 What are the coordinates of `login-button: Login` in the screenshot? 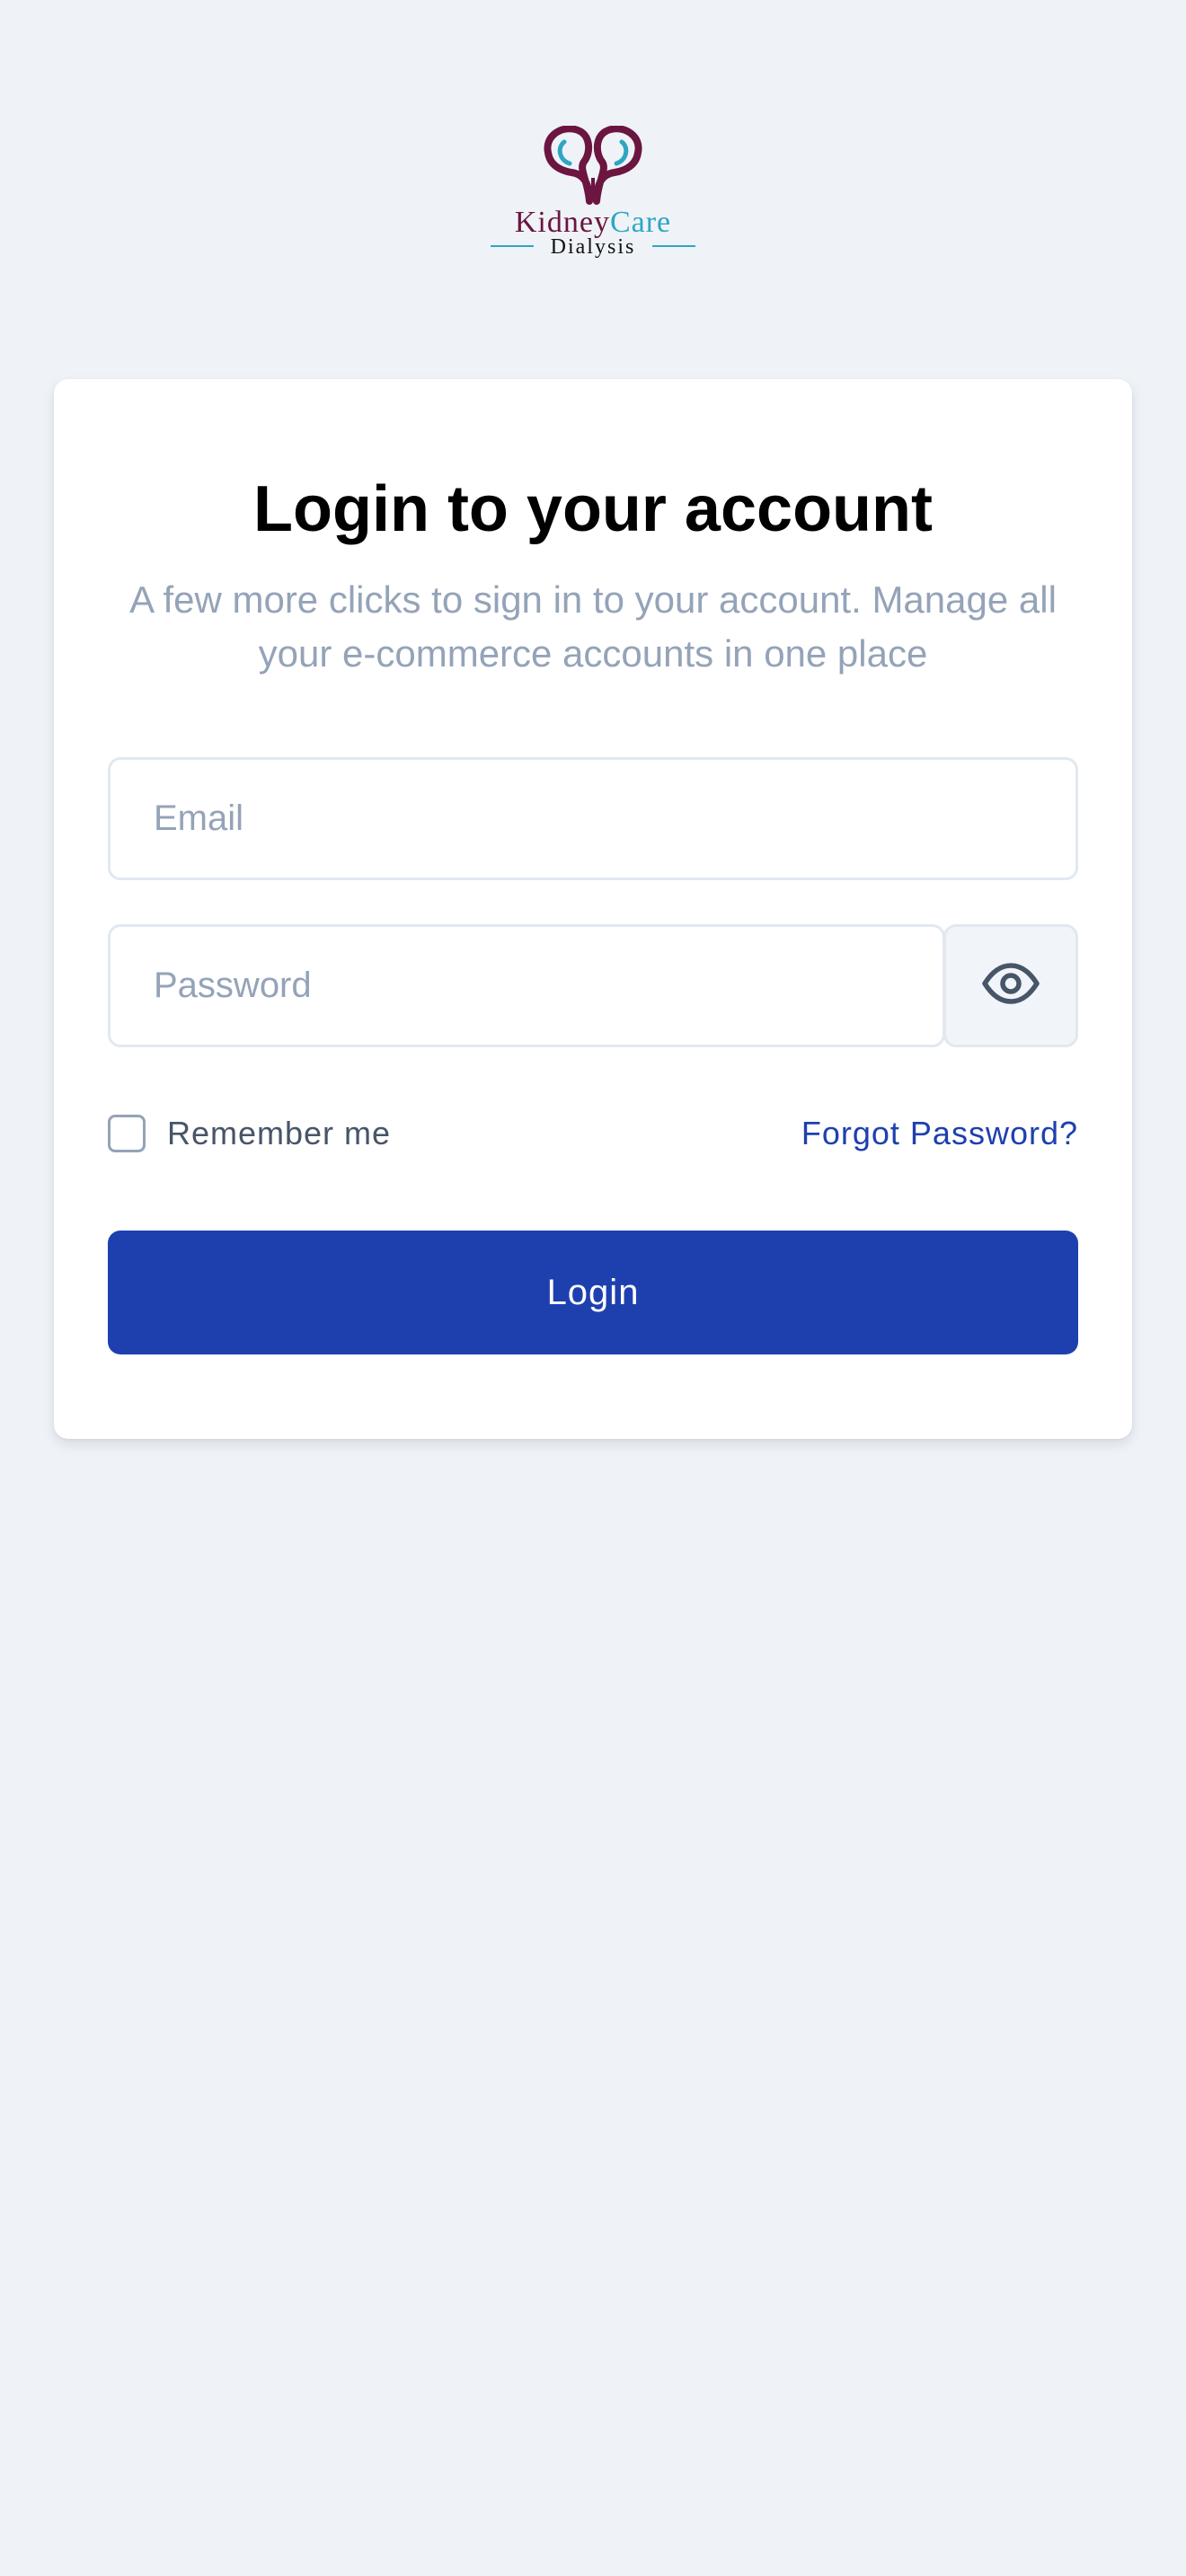 It's located at (593, 1292).